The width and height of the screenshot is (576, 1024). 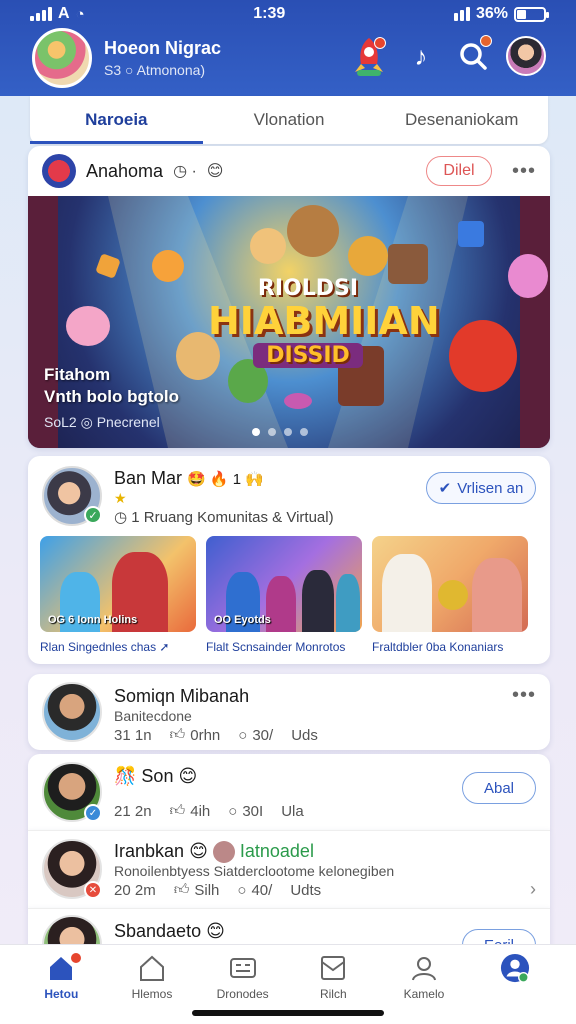 I want to click on follow-button: Dilel, so click(x=458, y=171).